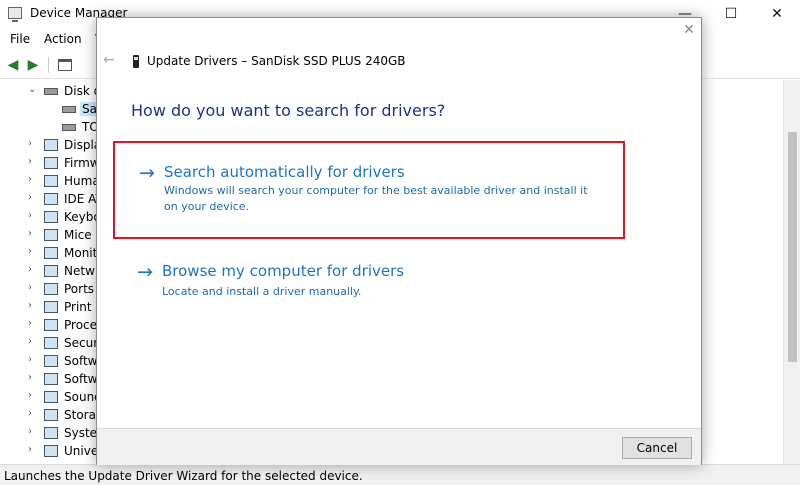  Describe the element at coordinates (48, 65) in the screenshot. I see `toolbar-separator` at that location.